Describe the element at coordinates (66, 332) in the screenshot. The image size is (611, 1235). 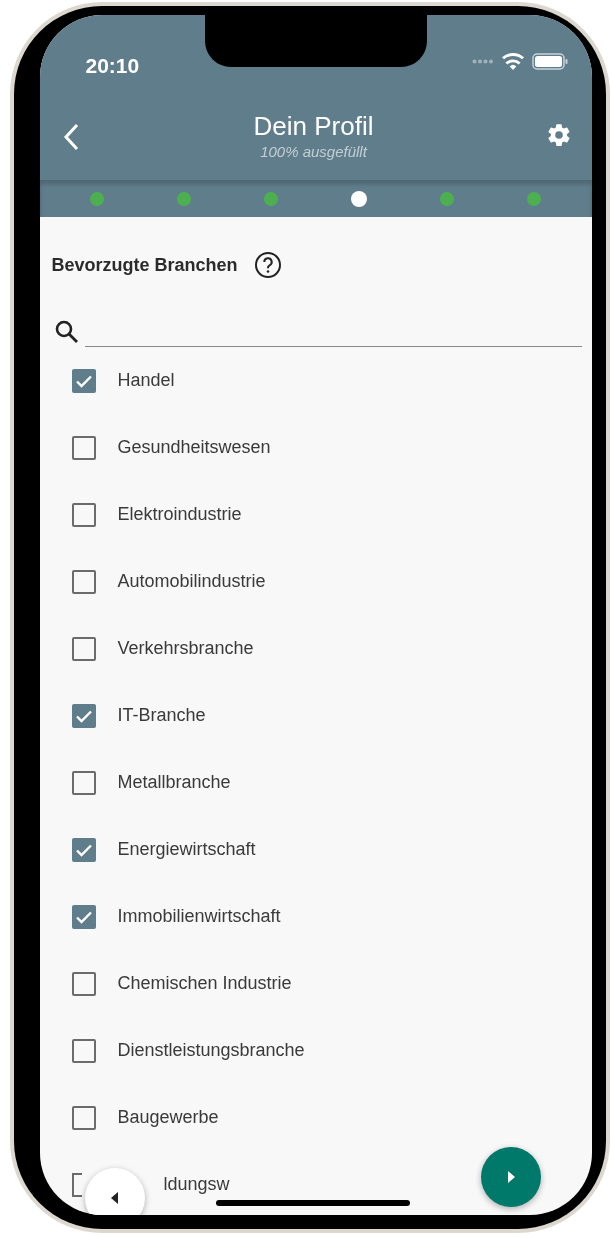
I see `search-icon` at that location.